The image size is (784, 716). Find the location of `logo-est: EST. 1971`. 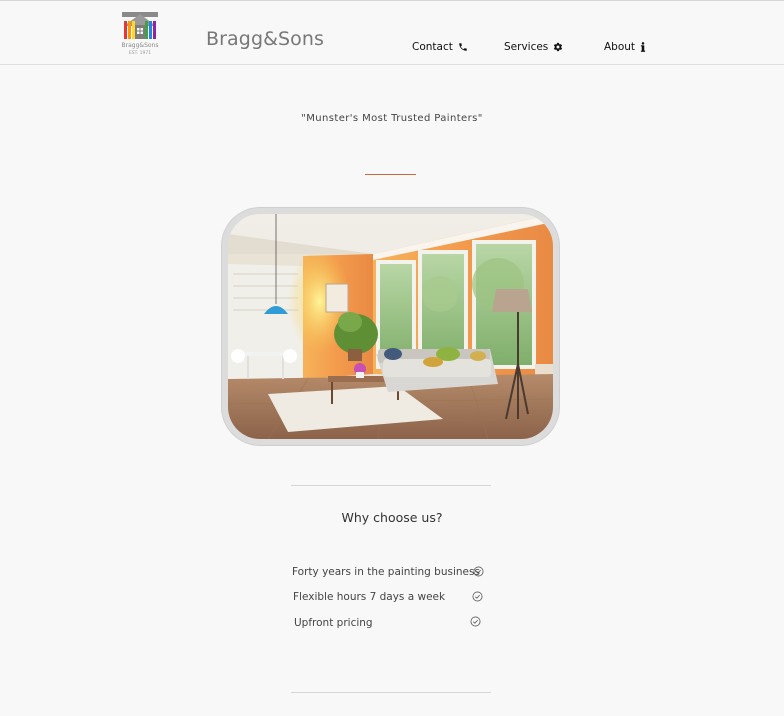

logo-est: EST. 1971 is located at coordinates (140, 53).